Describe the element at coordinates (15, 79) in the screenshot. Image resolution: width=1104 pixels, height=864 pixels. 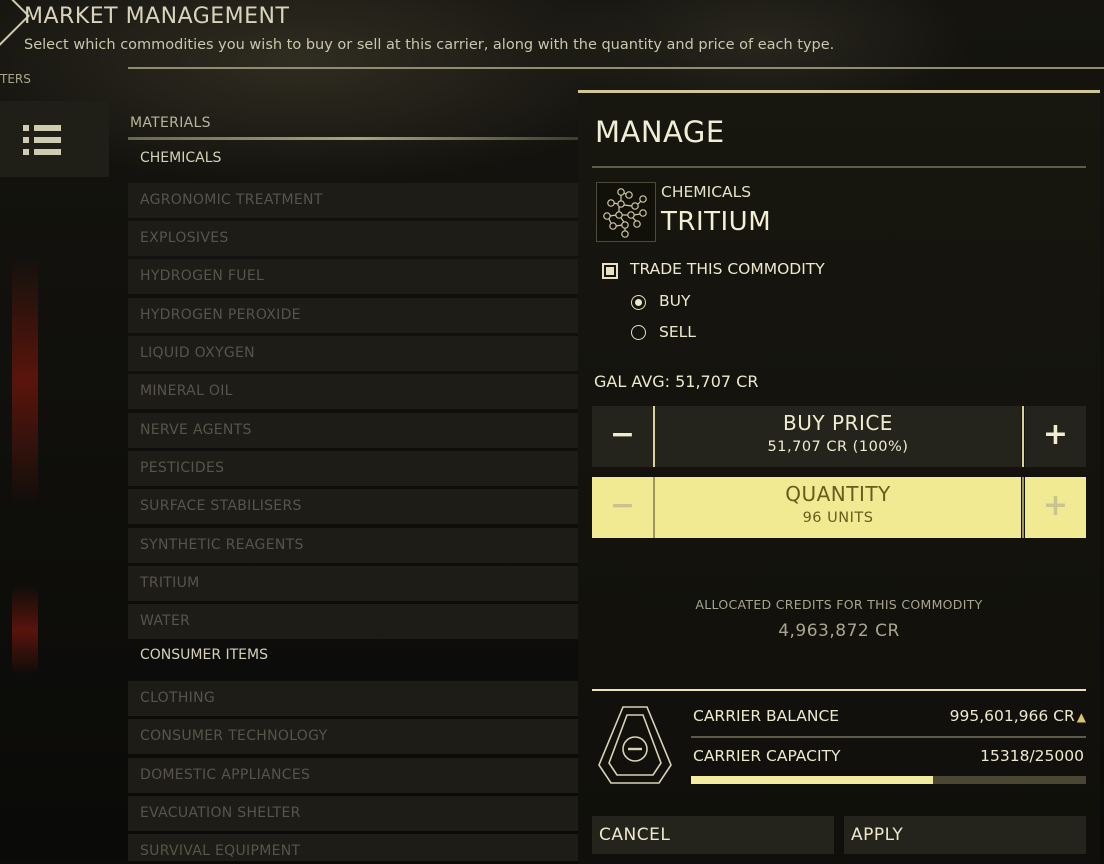
I see `filters-label: TERS` at that location.